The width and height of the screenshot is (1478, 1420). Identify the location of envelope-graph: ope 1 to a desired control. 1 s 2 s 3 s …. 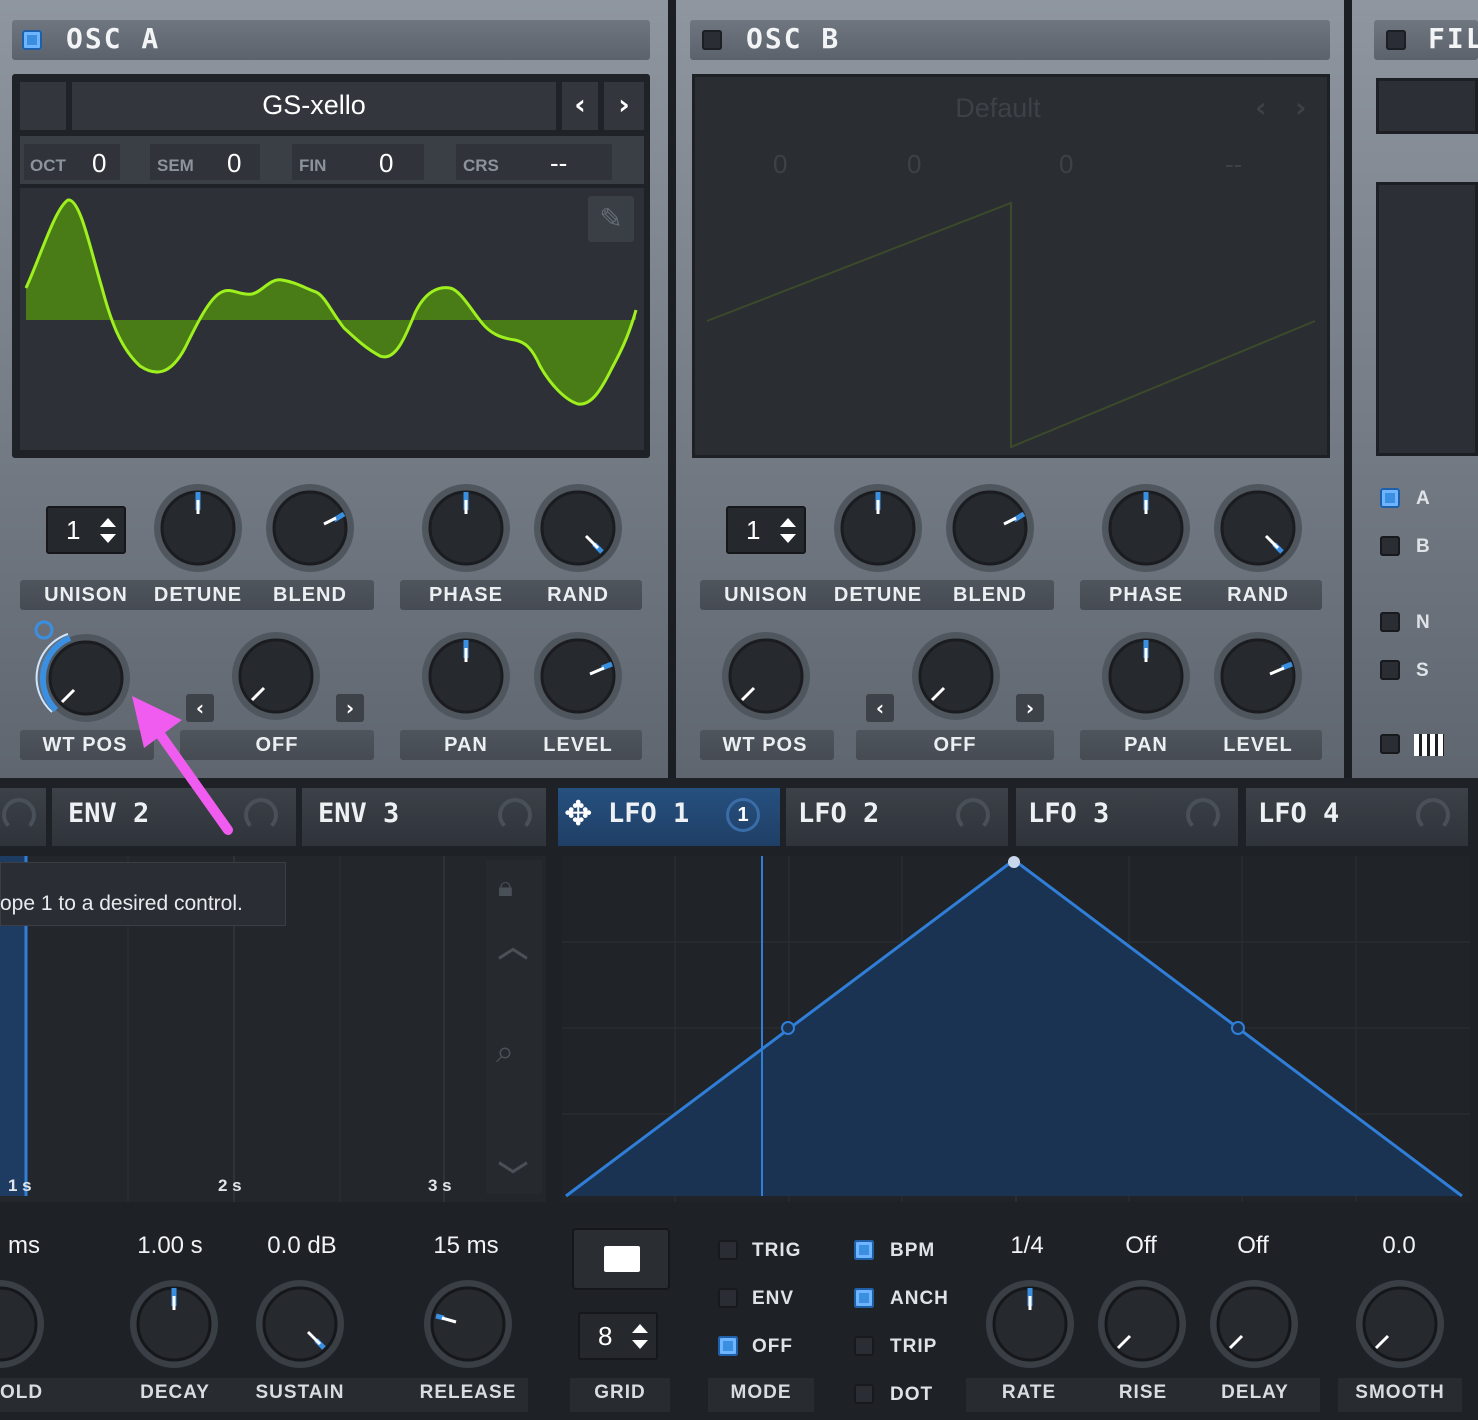
(273, 1029).